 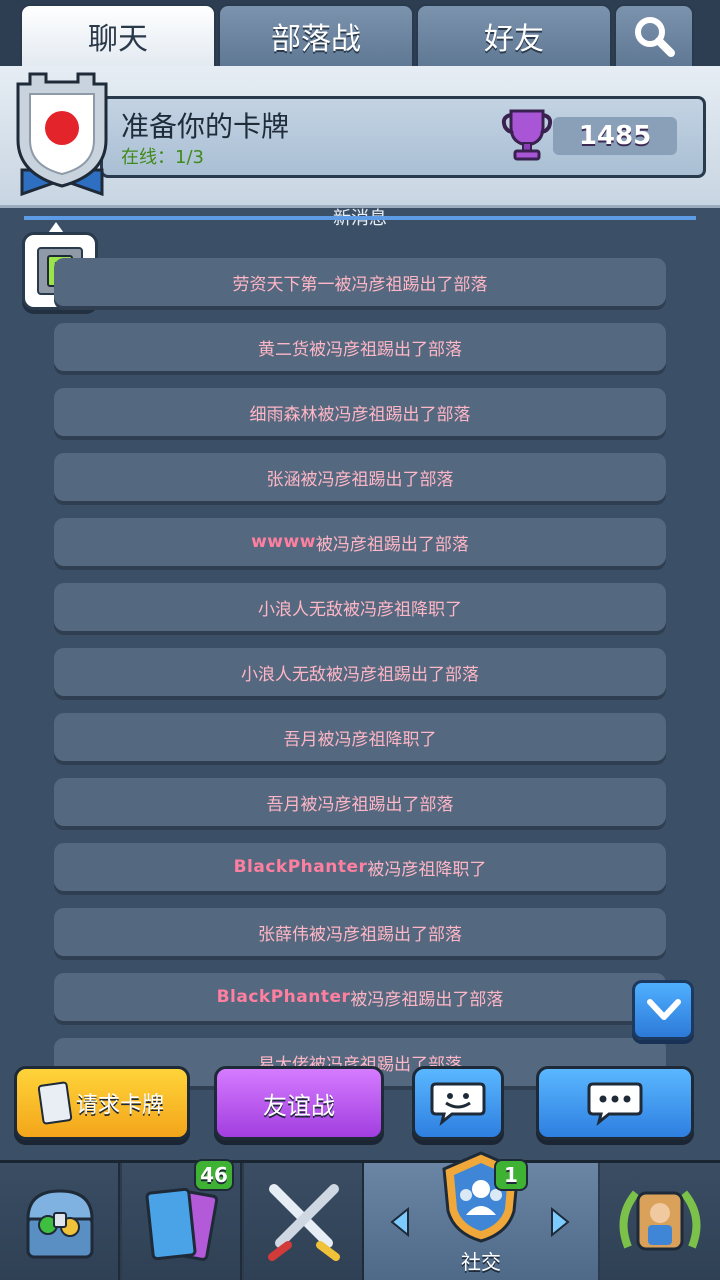 I want to click on tab-chat: 聊天, so click(x=118, y=35).